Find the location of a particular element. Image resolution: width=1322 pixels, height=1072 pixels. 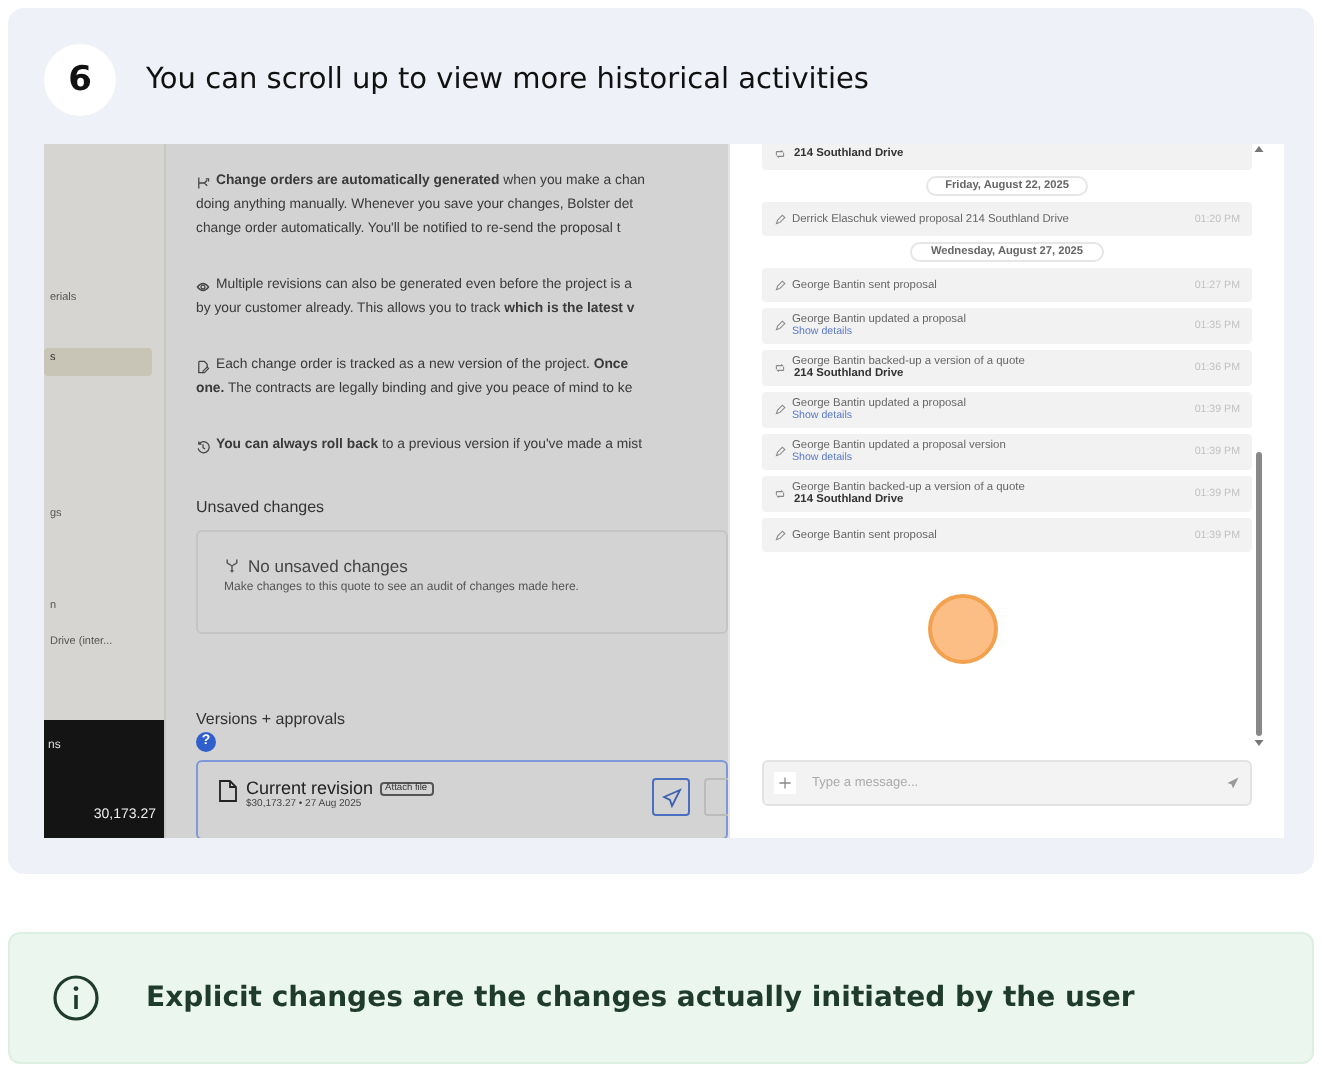

scroll-down-icon is located at coordinates (1259, 743).